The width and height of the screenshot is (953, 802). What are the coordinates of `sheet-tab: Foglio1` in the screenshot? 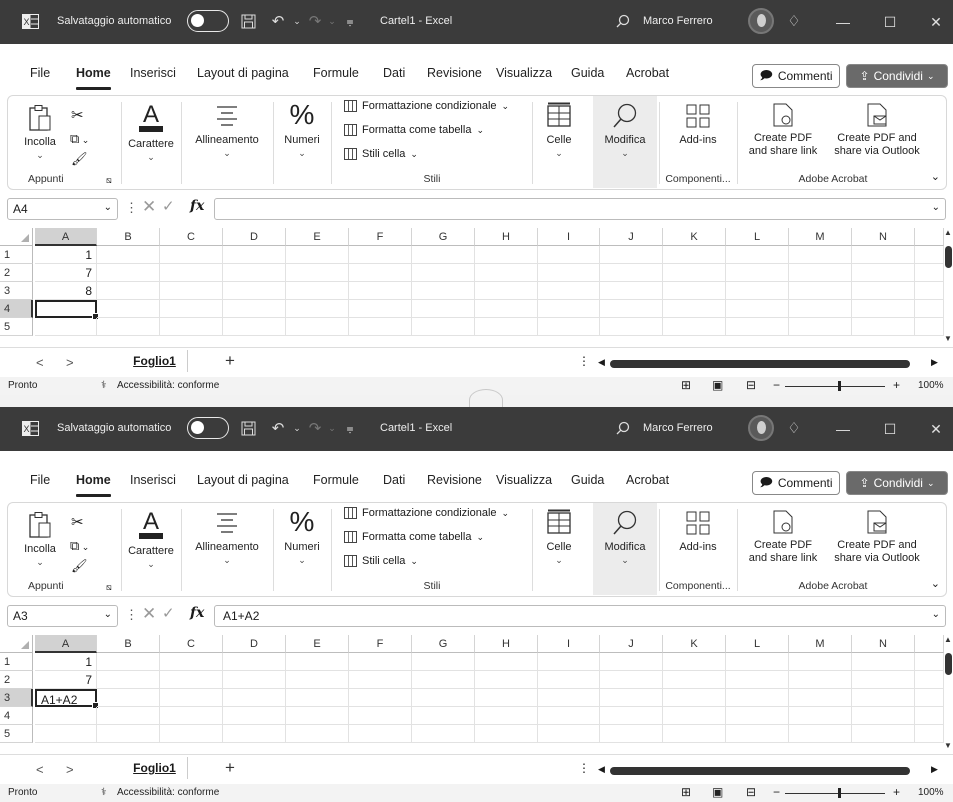 It's located at (155, 361).